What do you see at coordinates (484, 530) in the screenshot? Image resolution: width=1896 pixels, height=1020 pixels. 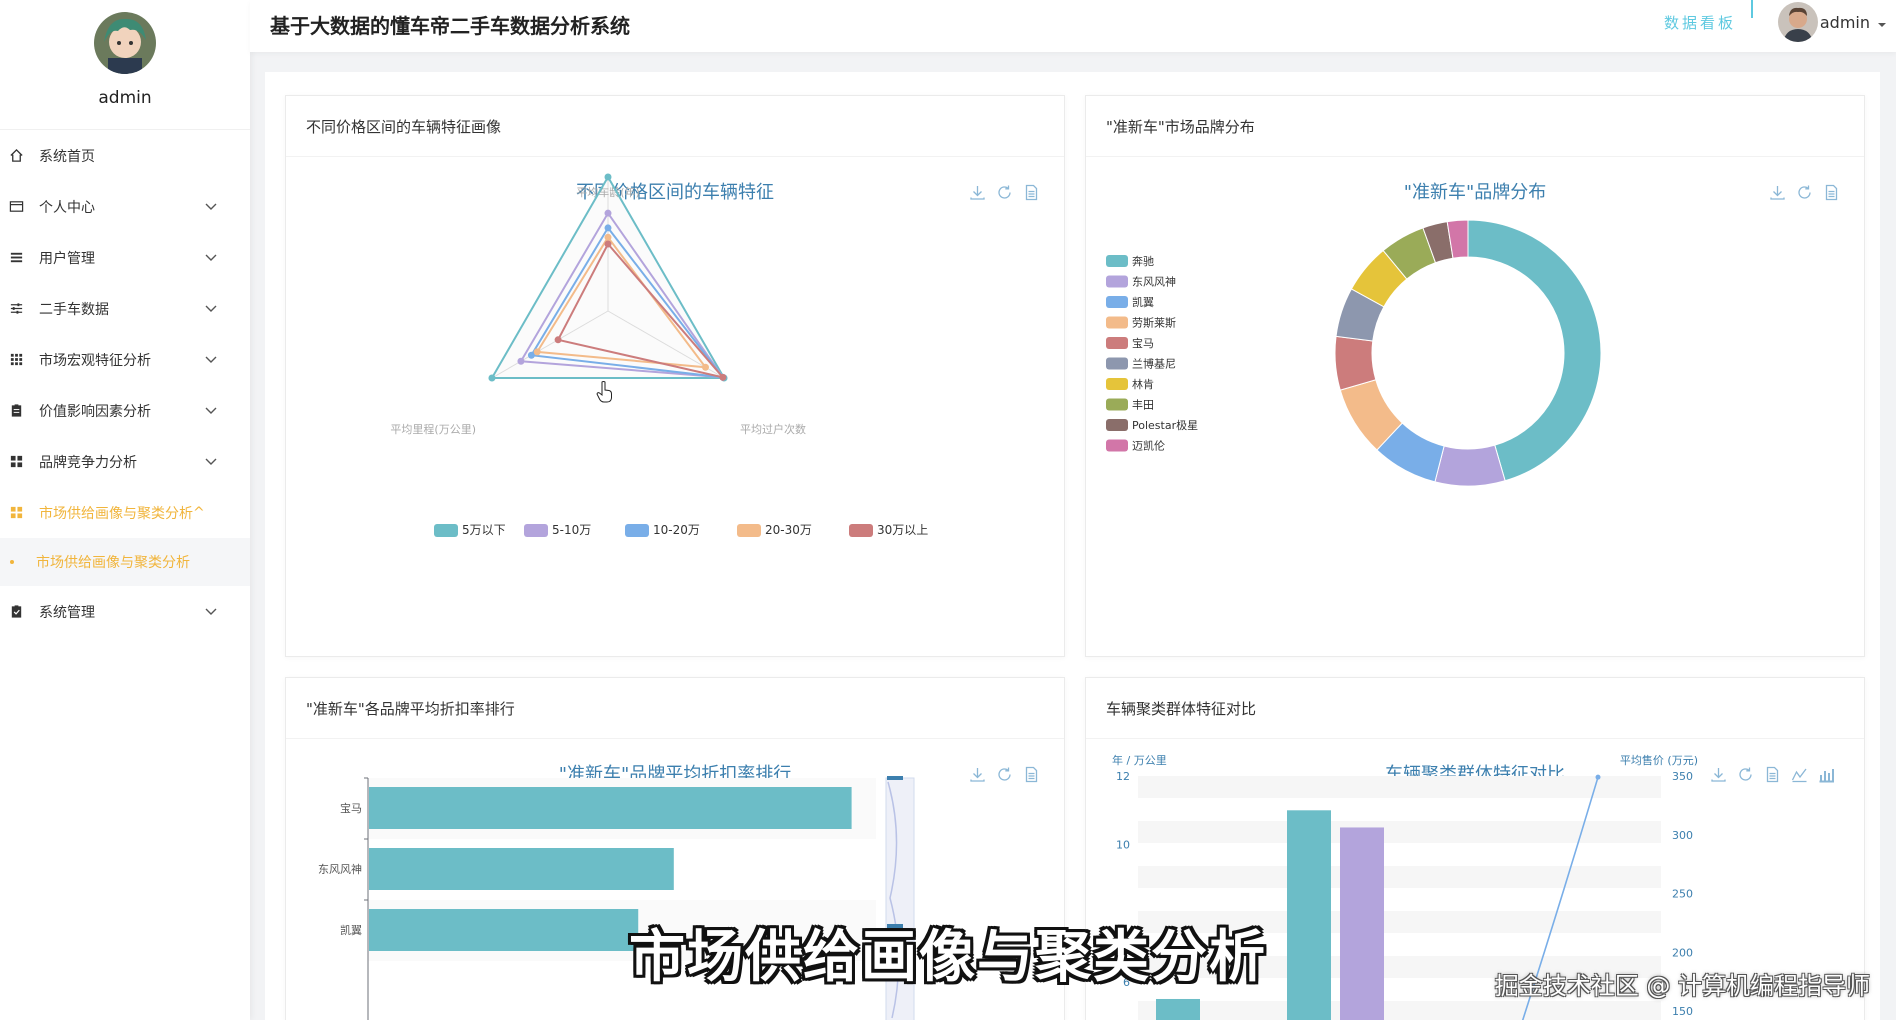 I see `legend-label: 5万以下` at bounding box center [484, 530].